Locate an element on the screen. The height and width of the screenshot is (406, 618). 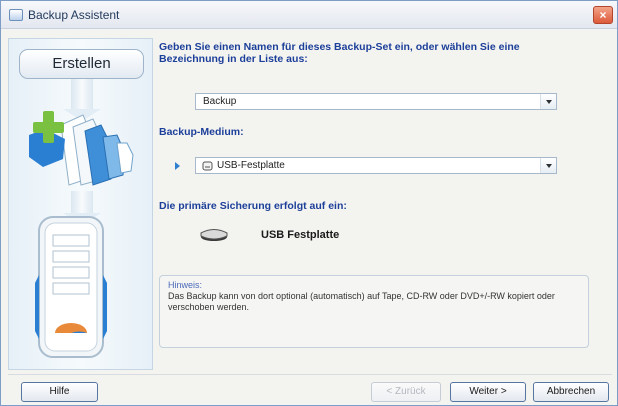
drive-icon is located at coordinates (207, 166).